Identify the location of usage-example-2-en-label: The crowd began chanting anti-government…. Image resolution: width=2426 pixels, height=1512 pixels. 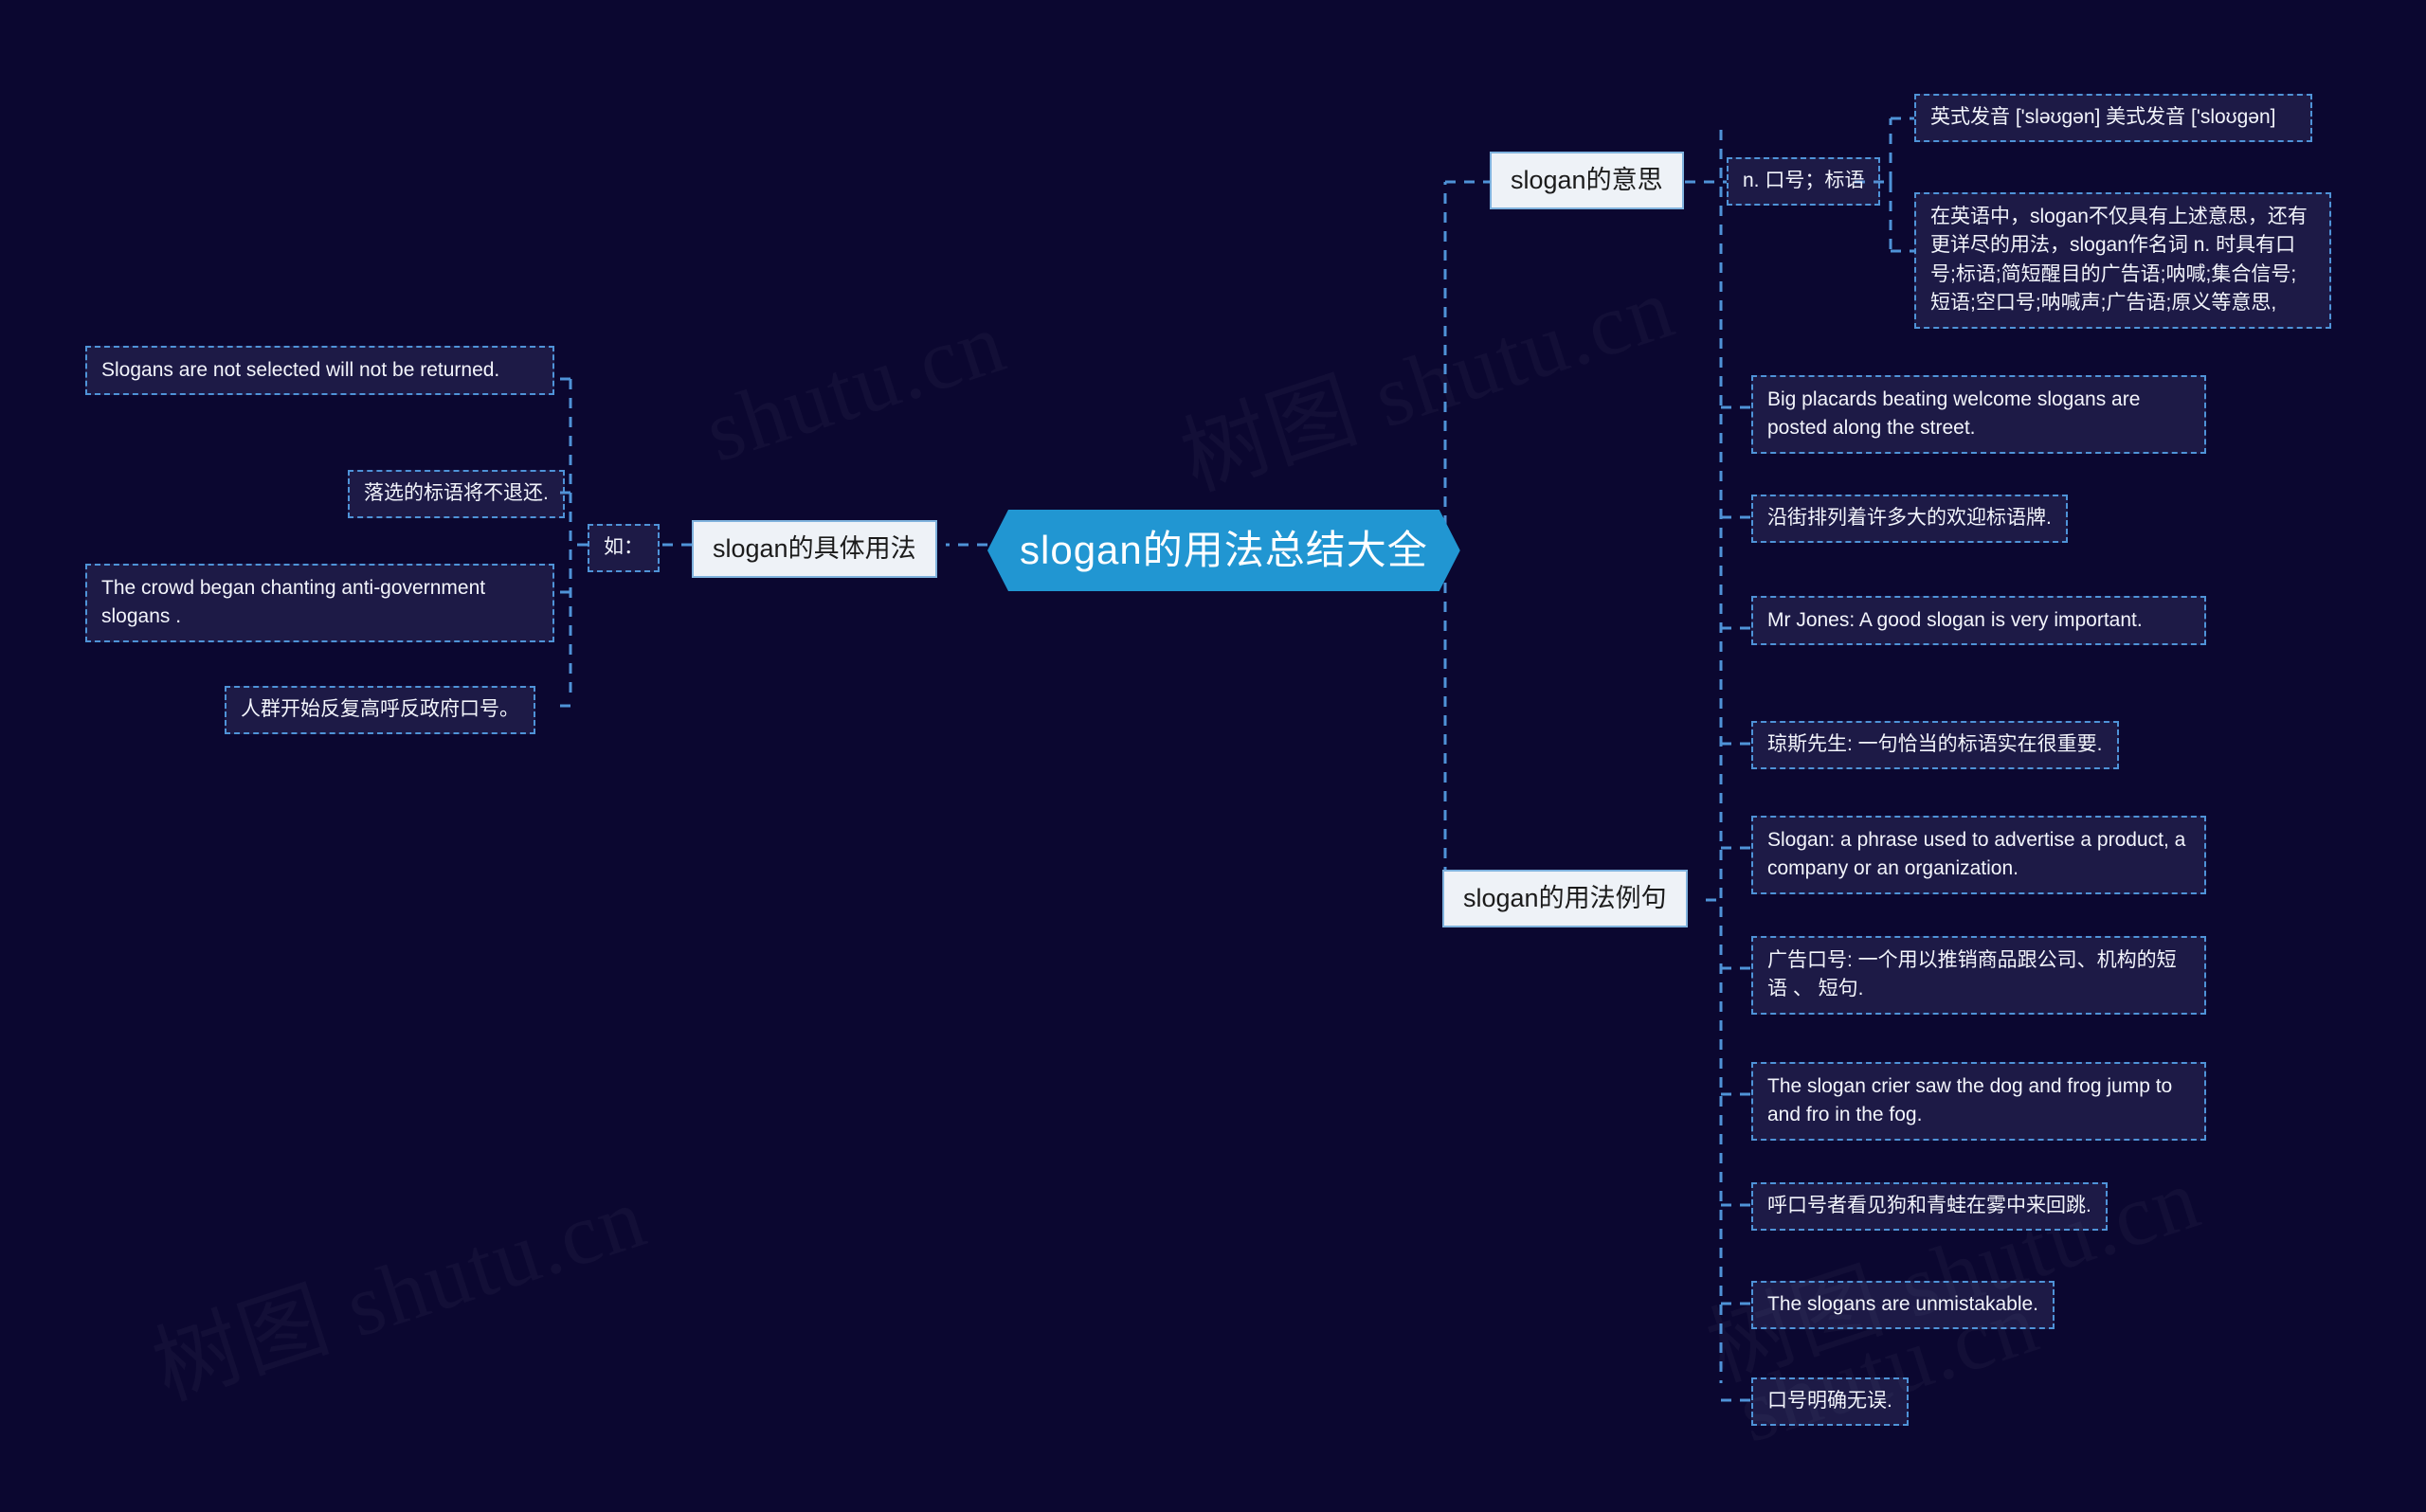
(296, 602).